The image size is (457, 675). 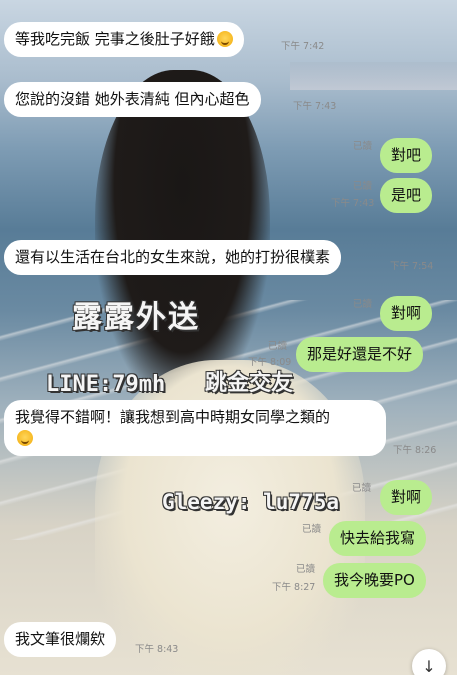 I want to click on message-text: 我覺得不錯啊！讓我想到高中時期女同學之類的, so click(x=173, y=417).